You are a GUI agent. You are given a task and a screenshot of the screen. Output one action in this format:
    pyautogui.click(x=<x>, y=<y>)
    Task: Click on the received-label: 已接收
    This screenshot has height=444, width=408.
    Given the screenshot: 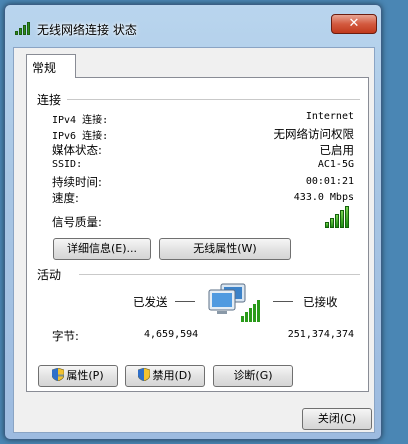 What is the action you would take?
    pyautogui.click(x=320, y=302)
    